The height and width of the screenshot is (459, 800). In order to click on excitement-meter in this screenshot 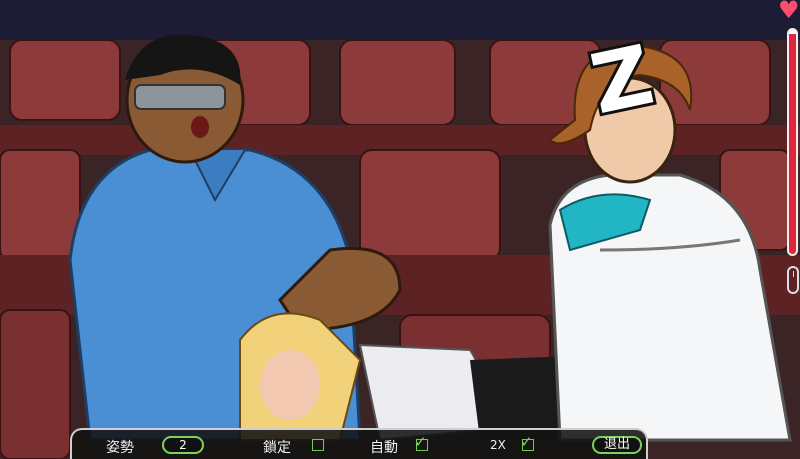, I will do `click(792, 142)`.